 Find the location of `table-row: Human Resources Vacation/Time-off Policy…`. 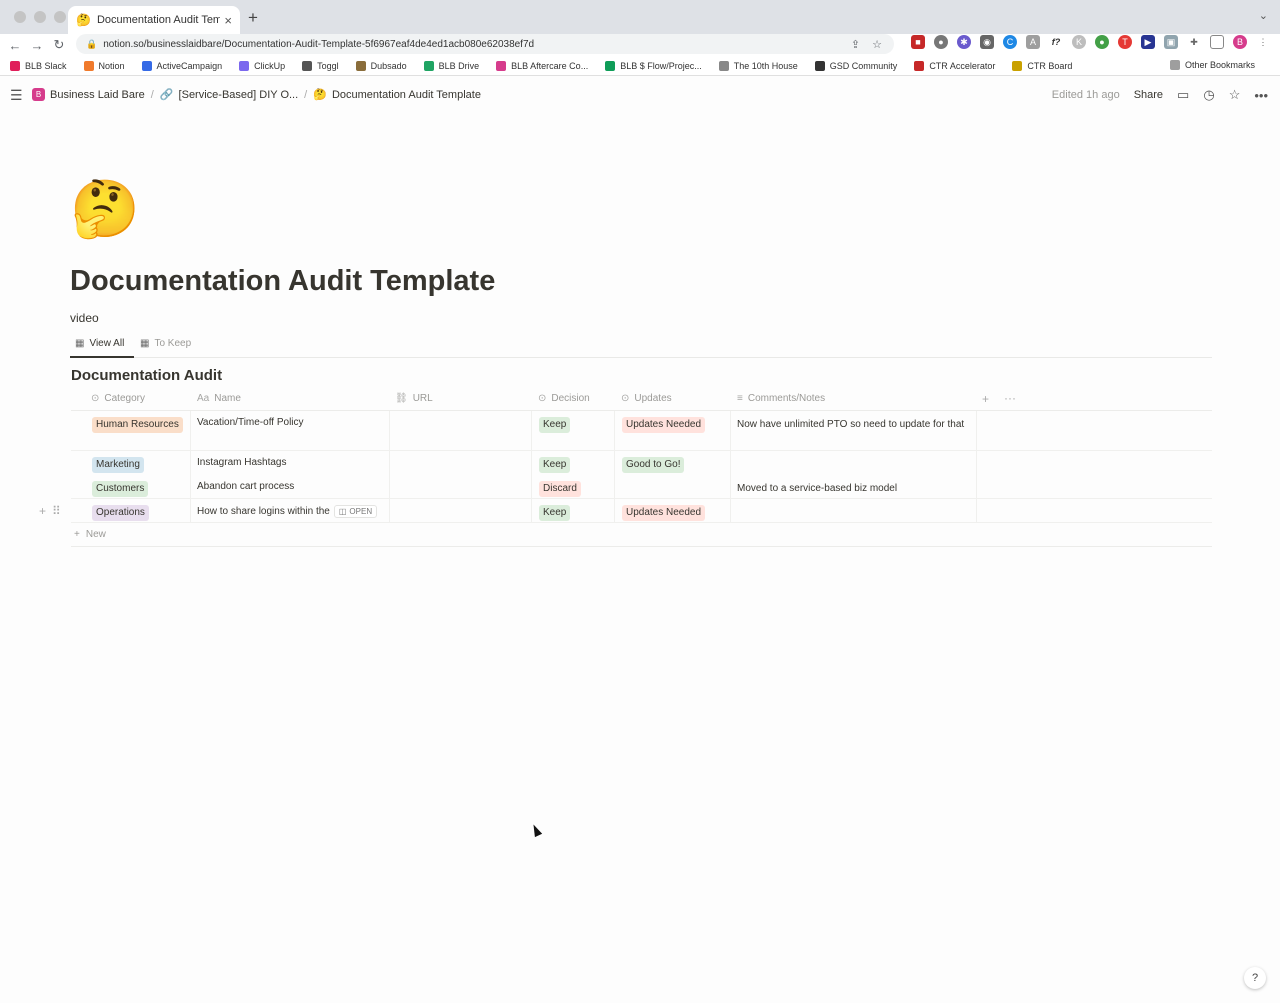

table-row: Human Resources Vacation/Time-off Policy… is located at coordinates (641, 431).